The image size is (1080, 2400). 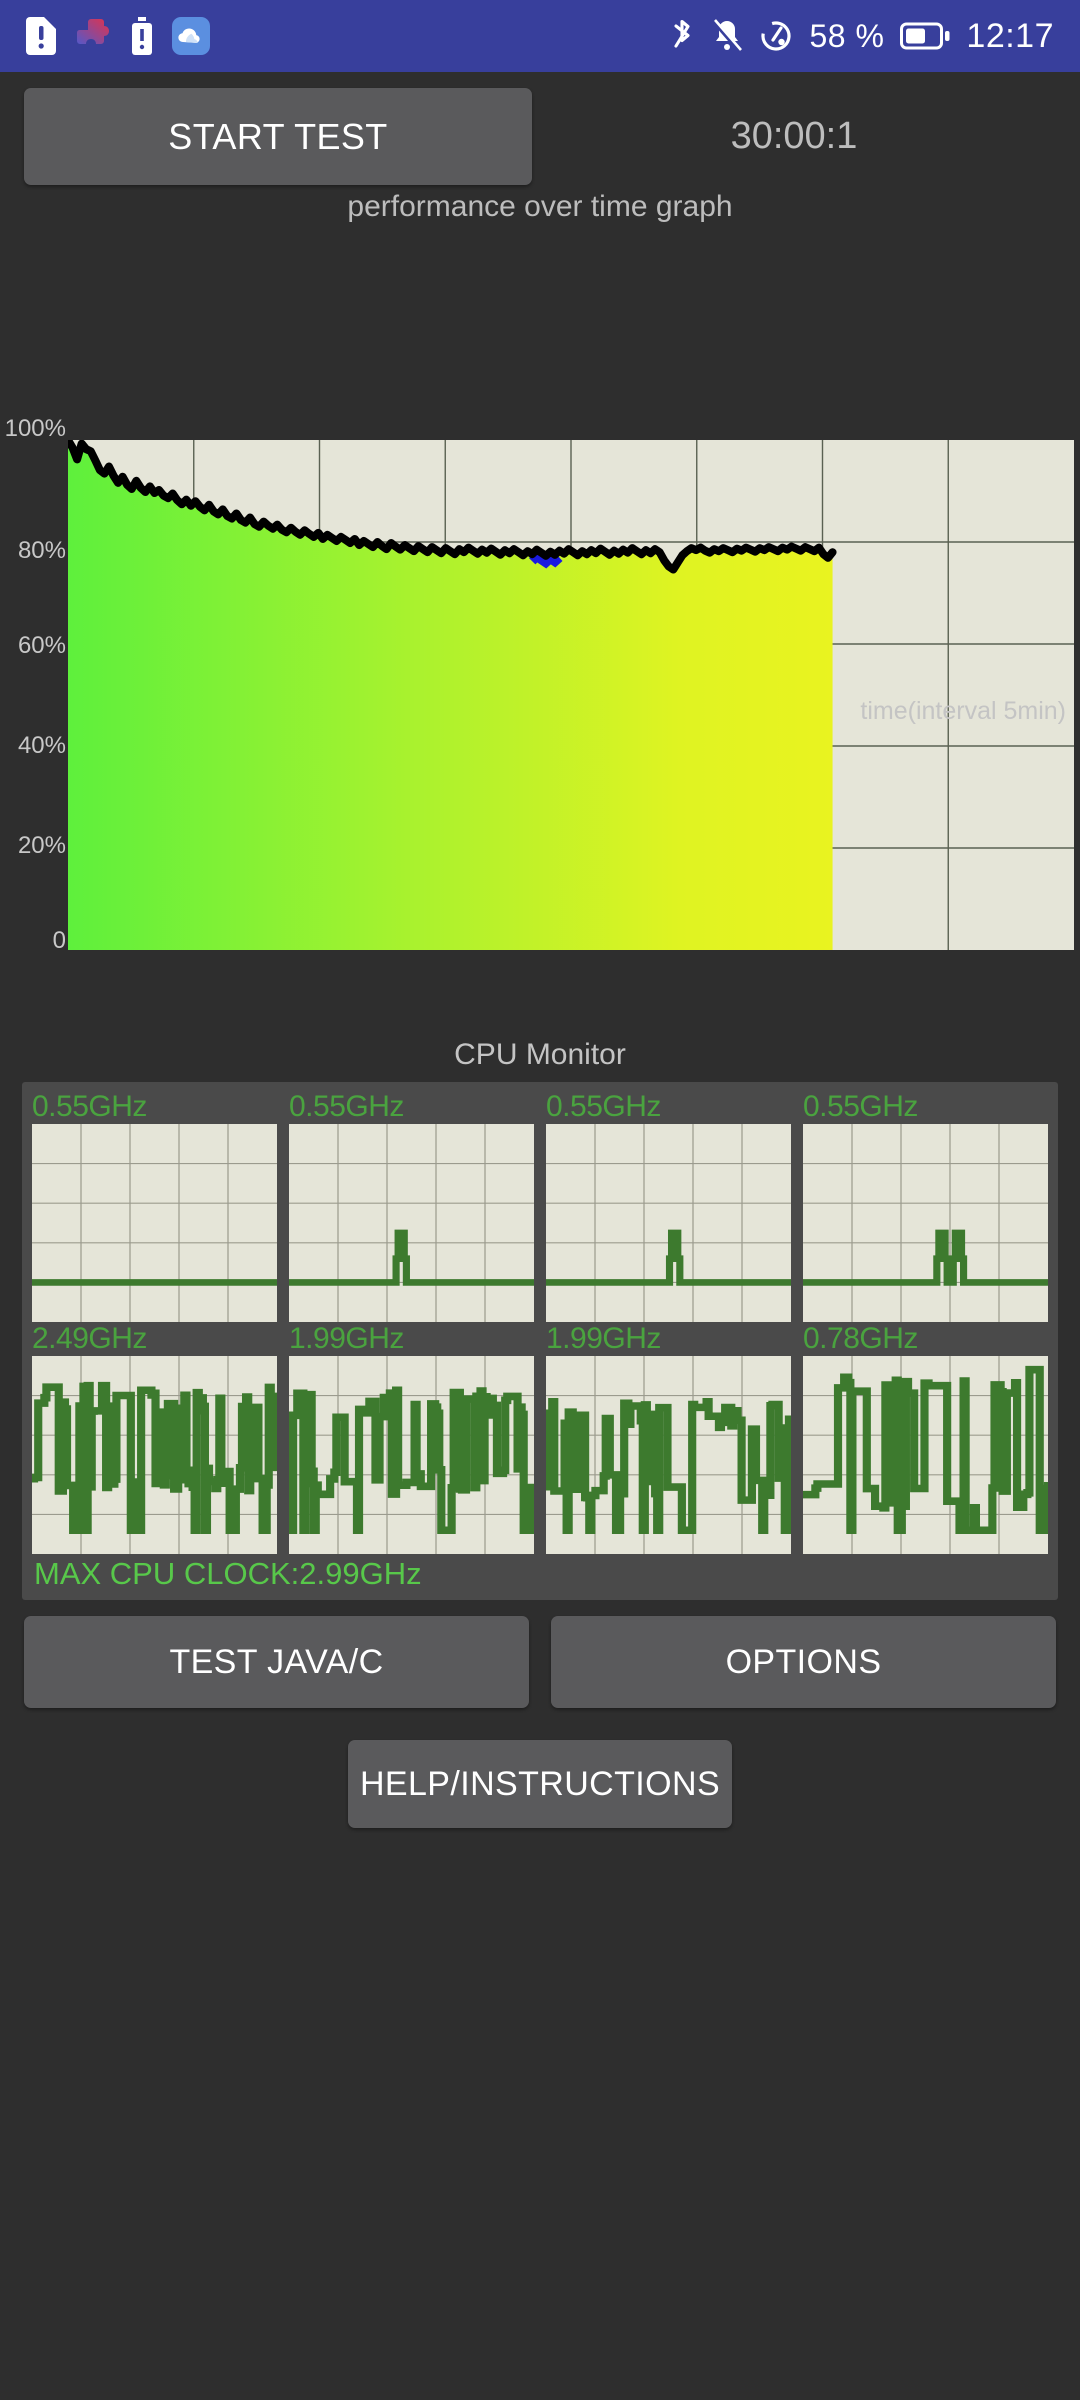 What do you see at coordinates (540, 1654) in the screenshot?
I see `bottom-button-row: TEST JAVA/C OPTIONS` at bounding box center [540, 1654].